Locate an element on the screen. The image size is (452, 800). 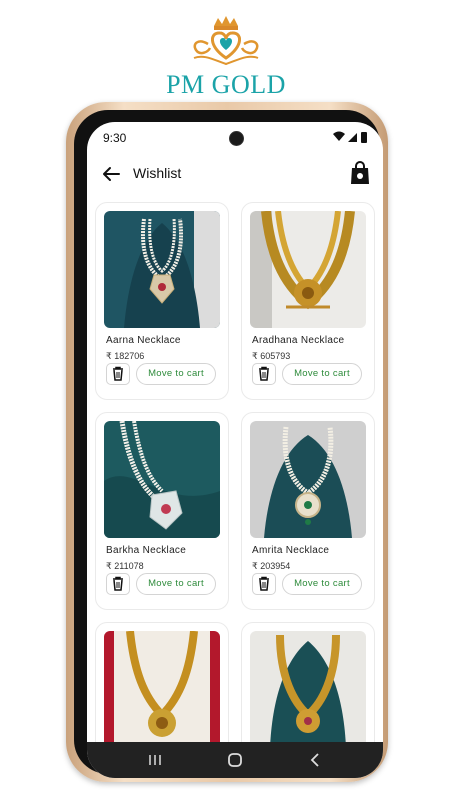
product-price: ₹ 203954 is located at coordinates (271, 566).